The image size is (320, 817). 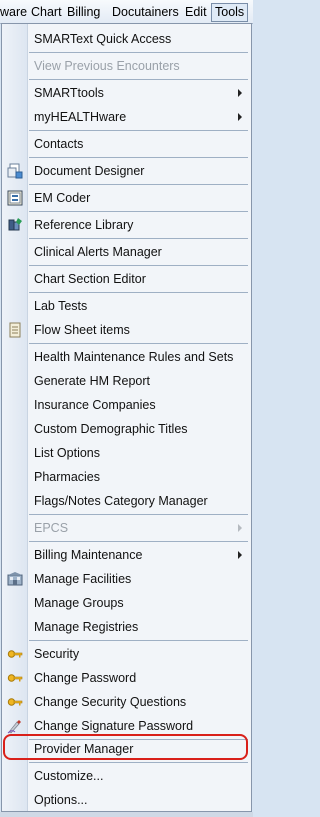 What do you see at coordinates (139, 39) in the screenshot?
I see `menu-item-smartext-quick-access: SMARText Quick Access` at bounding box center [139, 39].